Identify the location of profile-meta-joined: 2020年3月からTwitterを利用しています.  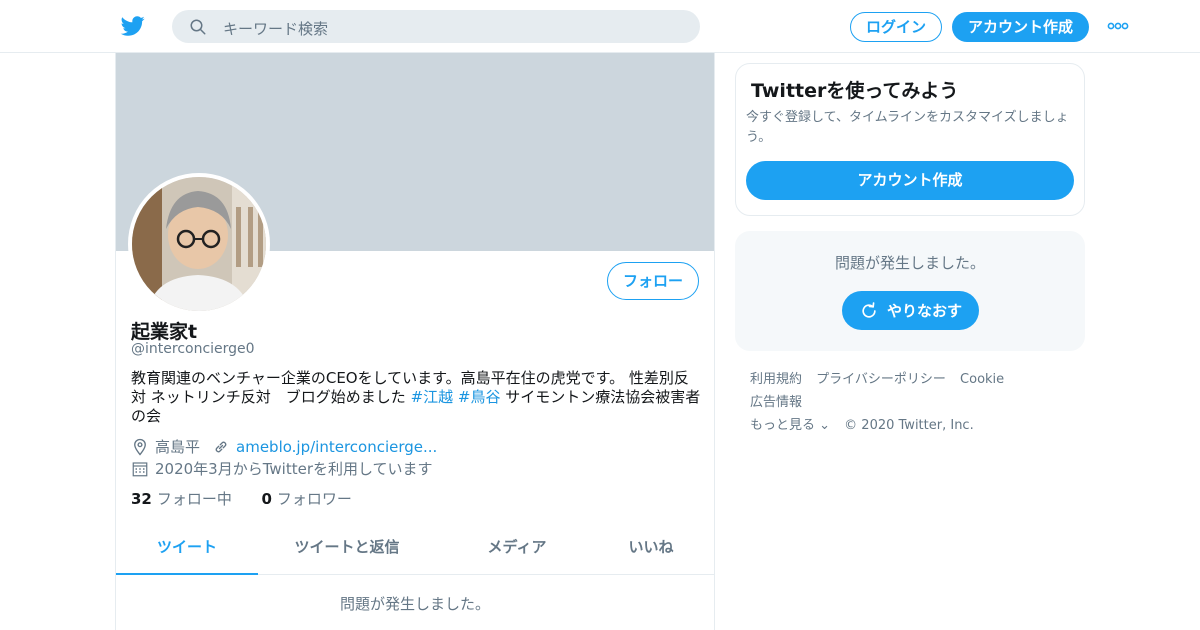
(282, 468).